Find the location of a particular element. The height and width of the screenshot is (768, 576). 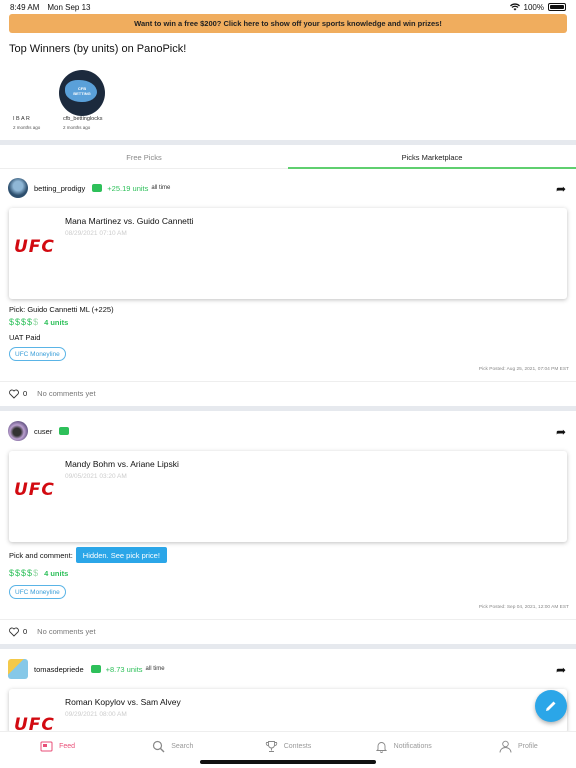

wifi-icon is located at coordinates (514, 7).